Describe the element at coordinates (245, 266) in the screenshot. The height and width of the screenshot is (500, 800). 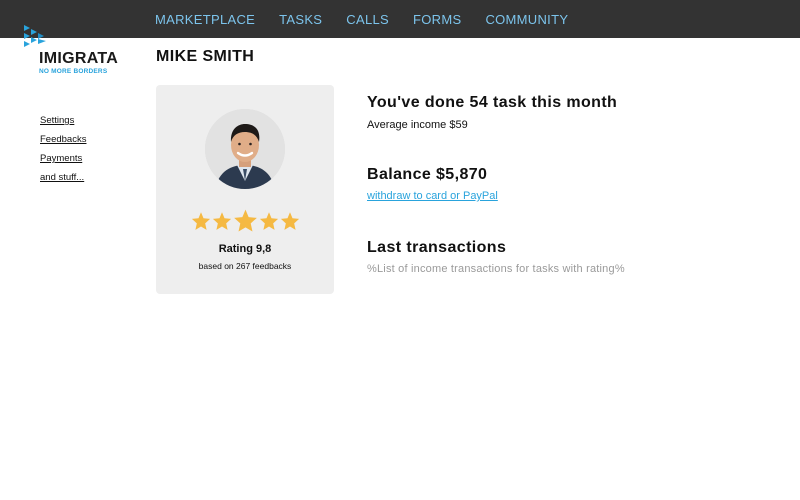
I see `feedback-count: based on 267 feedbacks` at that location.